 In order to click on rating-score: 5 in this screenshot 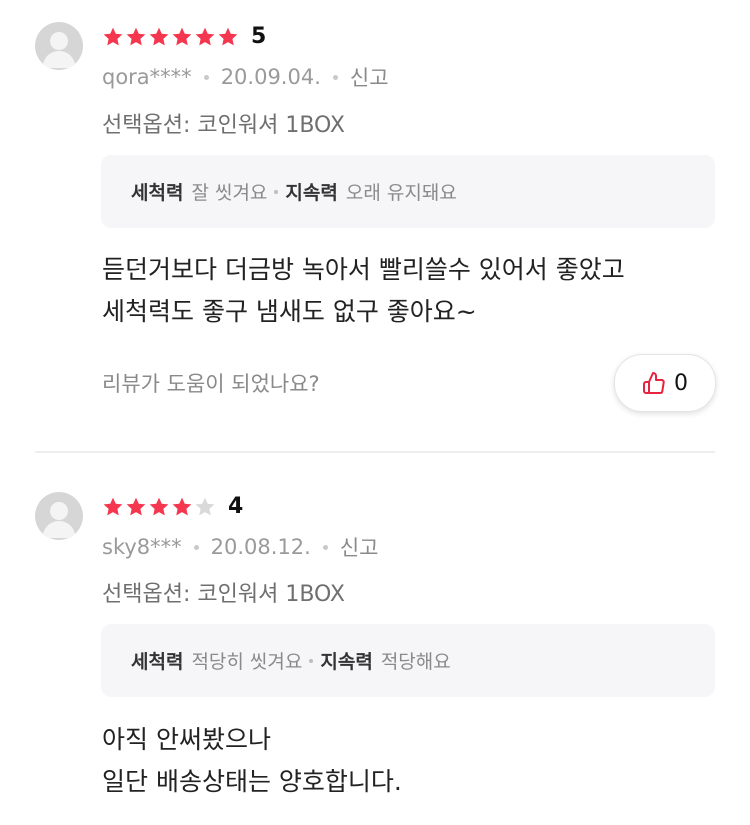, I will do `click(259, 36)`.